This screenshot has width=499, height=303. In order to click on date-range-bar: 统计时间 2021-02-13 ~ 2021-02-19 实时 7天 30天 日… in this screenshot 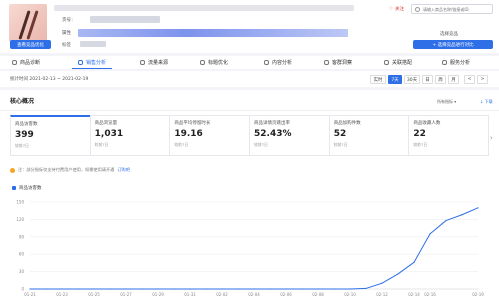, I will do `click(249, 79)`.